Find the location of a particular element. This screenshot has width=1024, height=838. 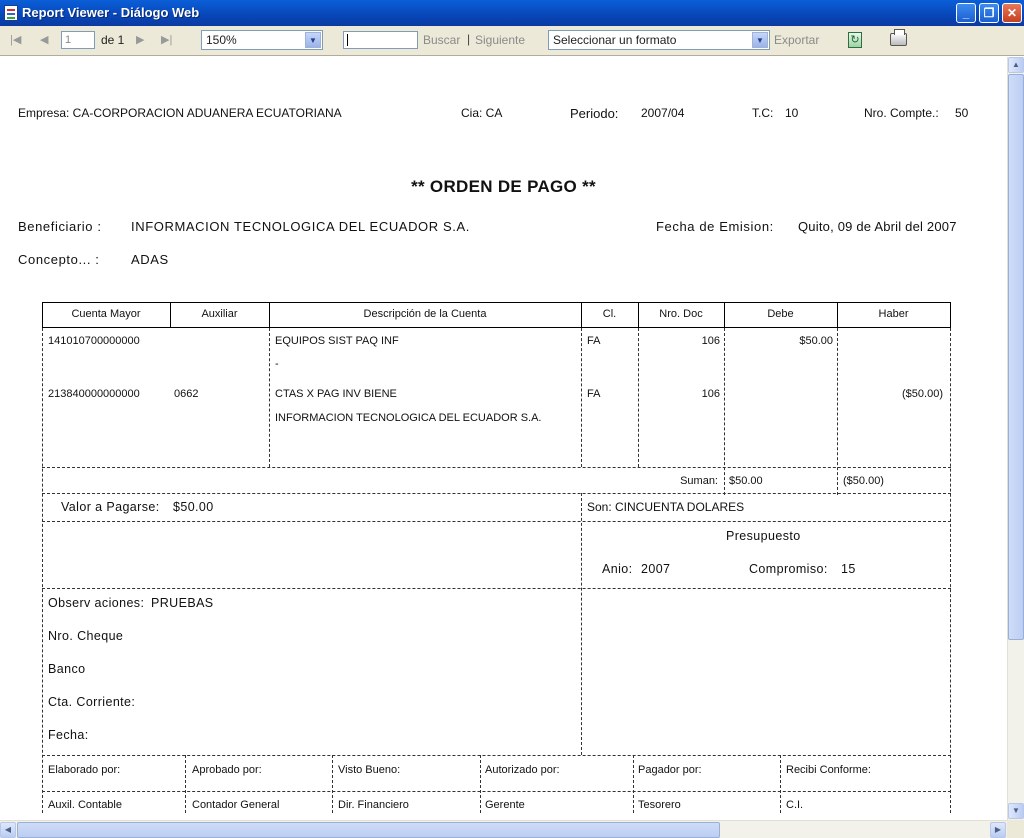

row-haber: ($50.00) is located at coordinates (922, 394).